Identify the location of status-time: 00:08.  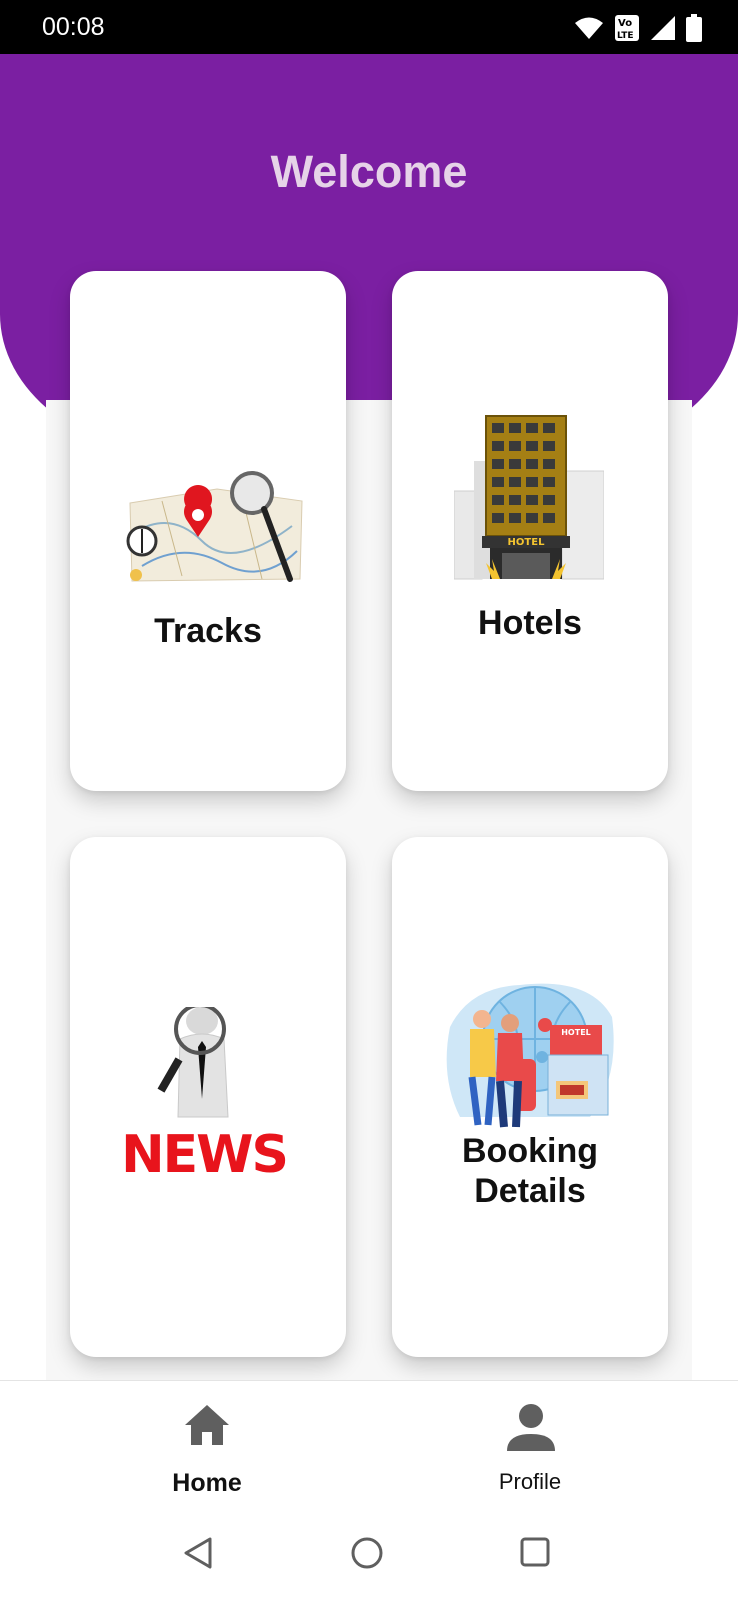
(73, 27).